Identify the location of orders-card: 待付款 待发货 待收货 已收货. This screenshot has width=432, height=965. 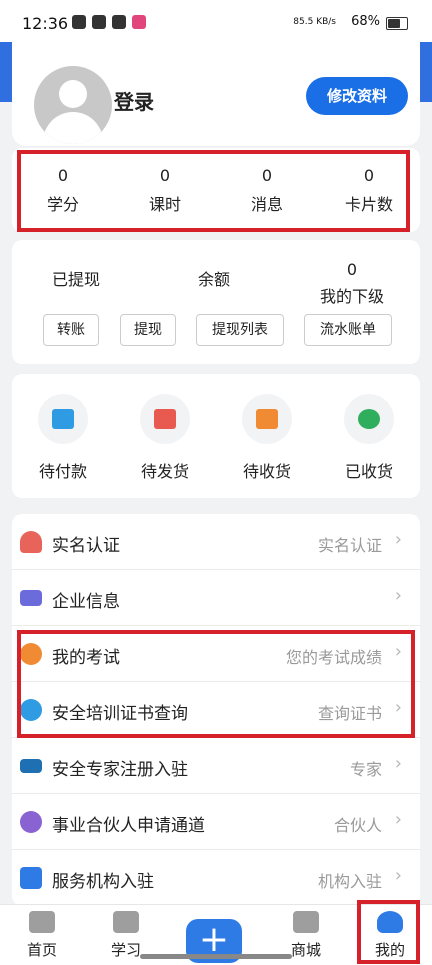
(216, 436).